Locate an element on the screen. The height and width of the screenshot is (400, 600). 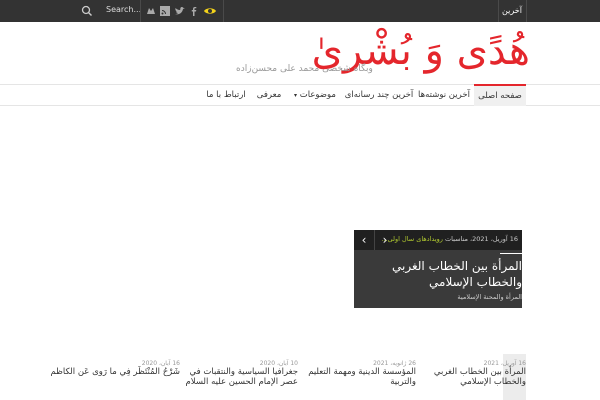
post-title: عصر الإمام الحسين عليه السلام is located at coordinates (242, 382).